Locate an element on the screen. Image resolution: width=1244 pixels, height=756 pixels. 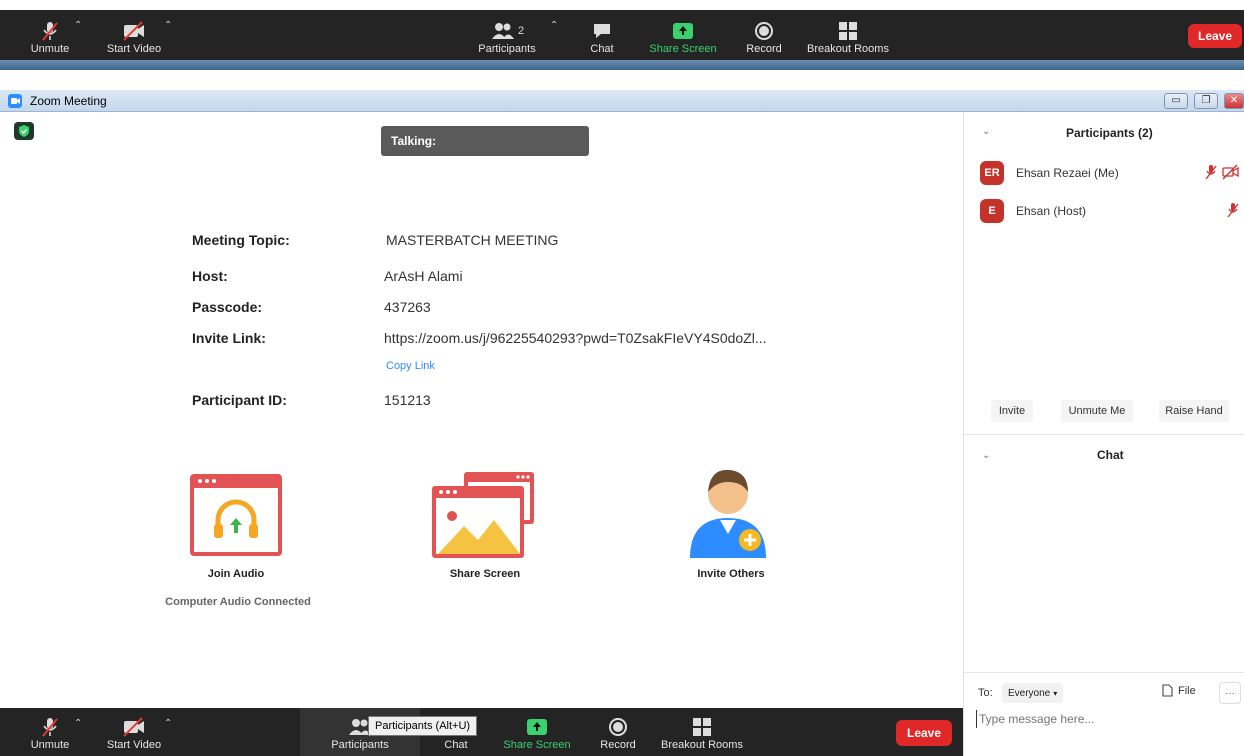
participants-collapse-icon: ⌄ is located at coordinates (986, 131).